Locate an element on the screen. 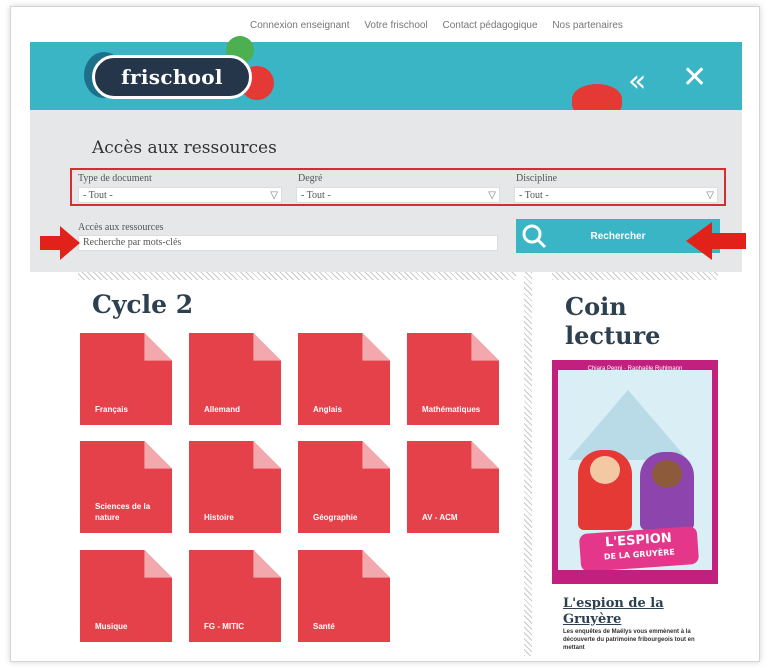  filter-select-degree: - Tout - ▽ is located at coordinates (398, 195).